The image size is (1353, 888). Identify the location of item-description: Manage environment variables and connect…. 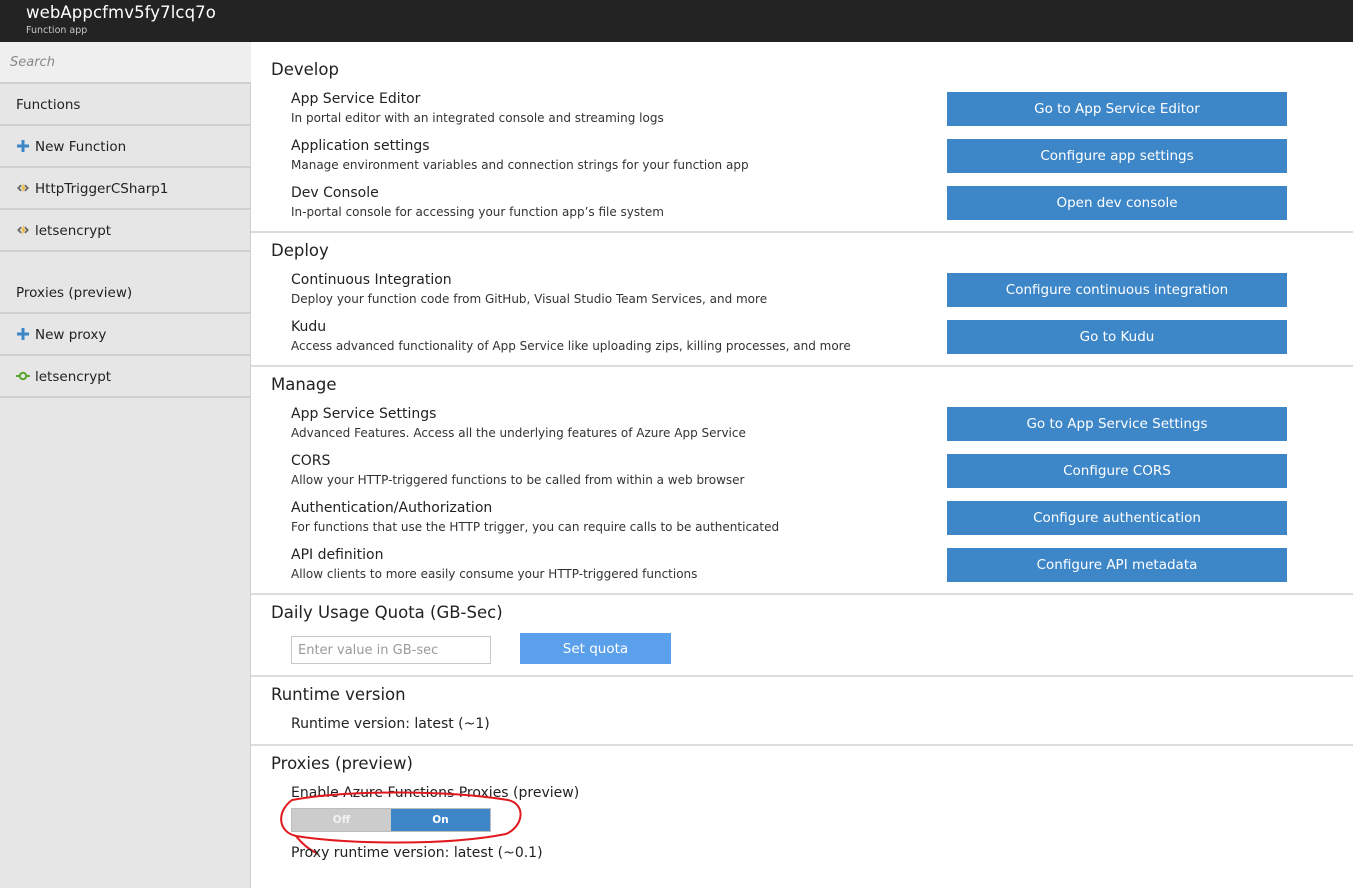
(520, 165).